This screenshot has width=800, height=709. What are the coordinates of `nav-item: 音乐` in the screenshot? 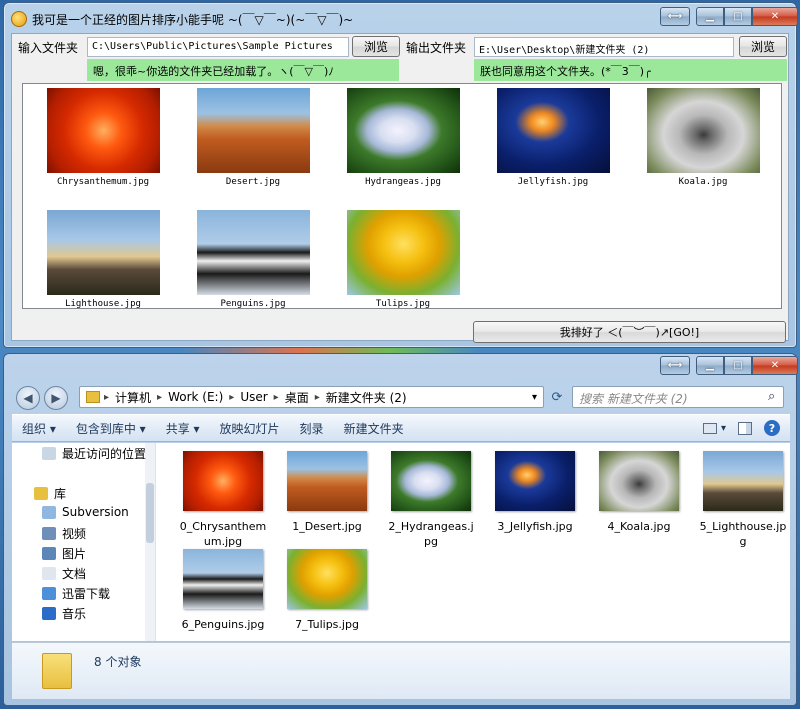 It's located at (64, 613).